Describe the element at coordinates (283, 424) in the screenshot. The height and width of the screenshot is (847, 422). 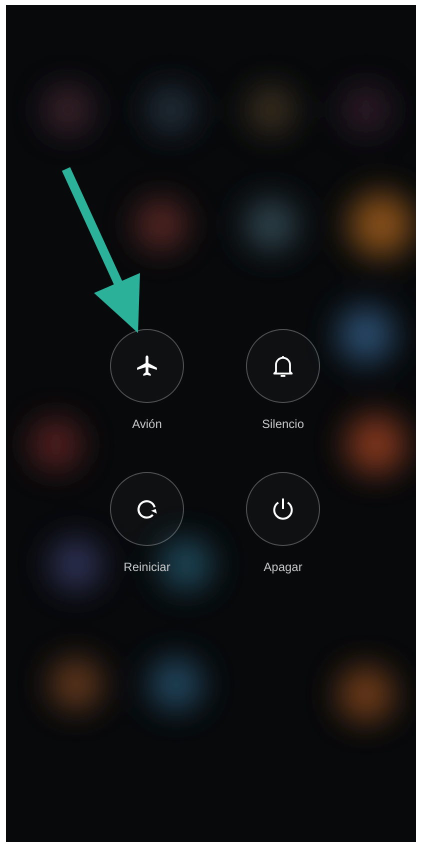
I see `button-label: Silencio` at that location.